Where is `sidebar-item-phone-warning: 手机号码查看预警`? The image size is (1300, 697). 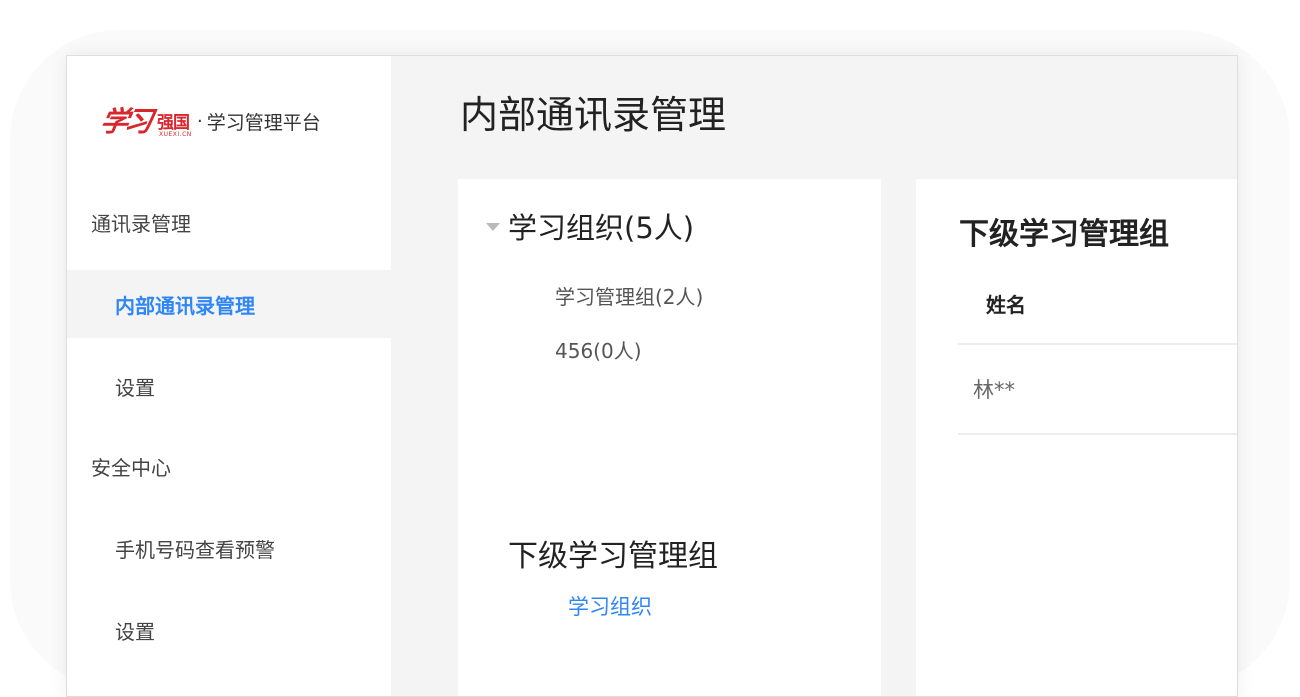
sidebar-item-phone-warning: 手机号码查看预警 is located at coordinates (229, 548).